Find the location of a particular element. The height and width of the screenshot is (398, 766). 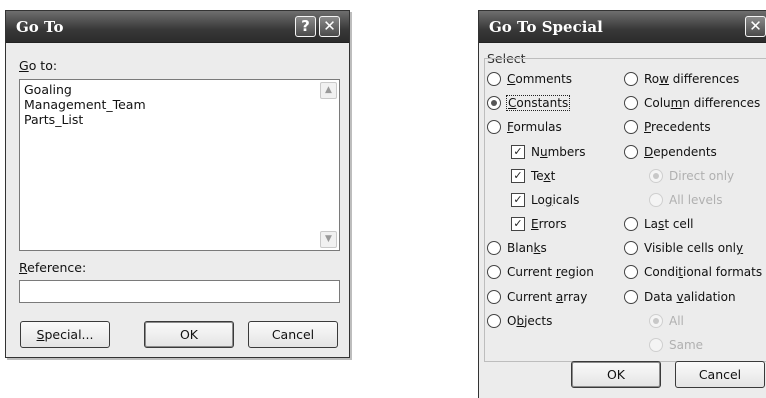

option-dependents: Dependents is located at coordinates (670, 152).